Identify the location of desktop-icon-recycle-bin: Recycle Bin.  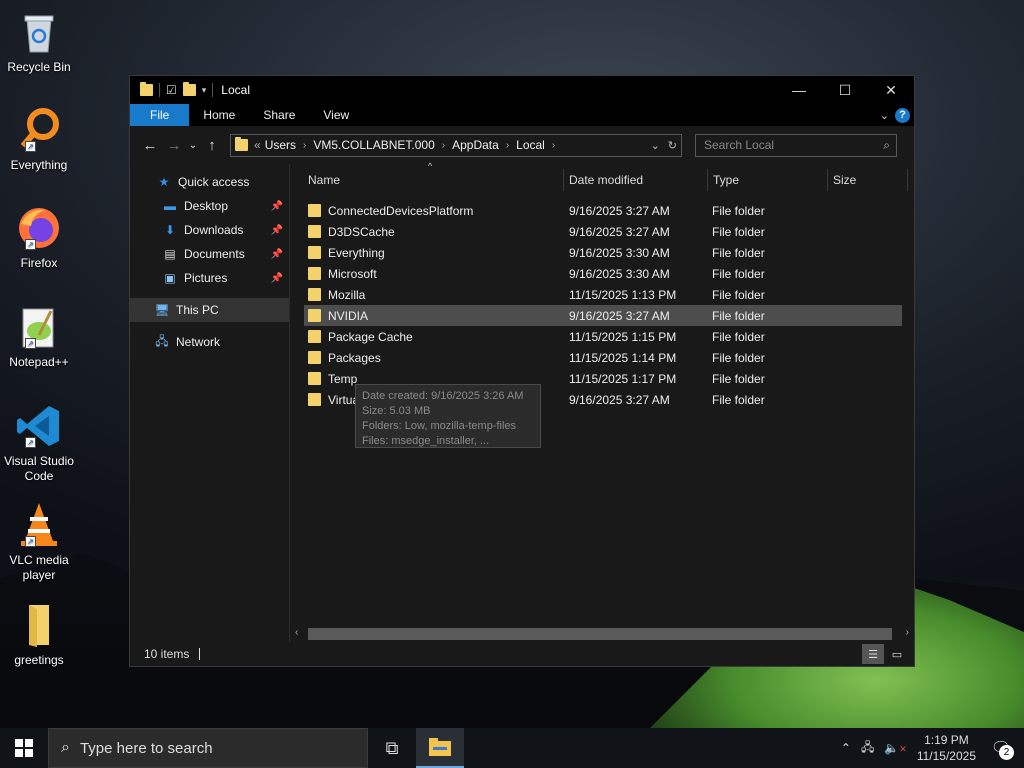
(39, 41).